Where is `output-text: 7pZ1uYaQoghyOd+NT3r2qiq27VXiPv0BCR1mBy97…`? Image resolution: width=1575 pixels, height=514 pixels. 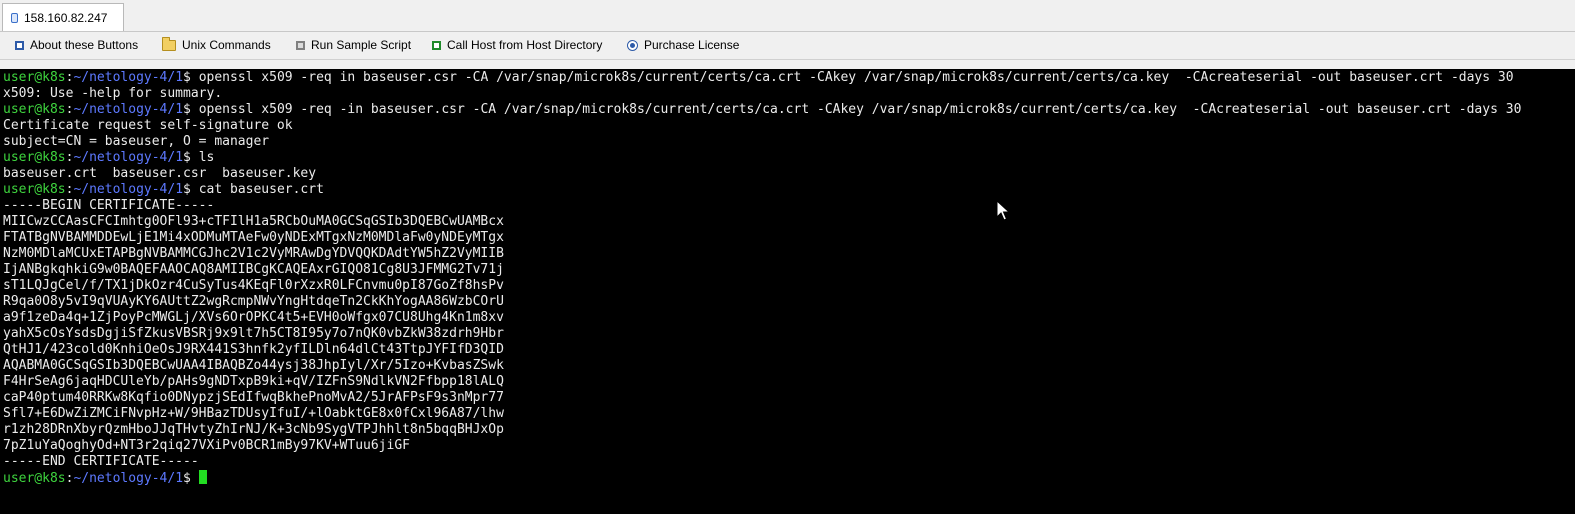
output-text: 7pZ1uYaQoghyOd+NT3r2qiq27VXiPv0BCR1mBy97… is located at coordinates (206, 445).